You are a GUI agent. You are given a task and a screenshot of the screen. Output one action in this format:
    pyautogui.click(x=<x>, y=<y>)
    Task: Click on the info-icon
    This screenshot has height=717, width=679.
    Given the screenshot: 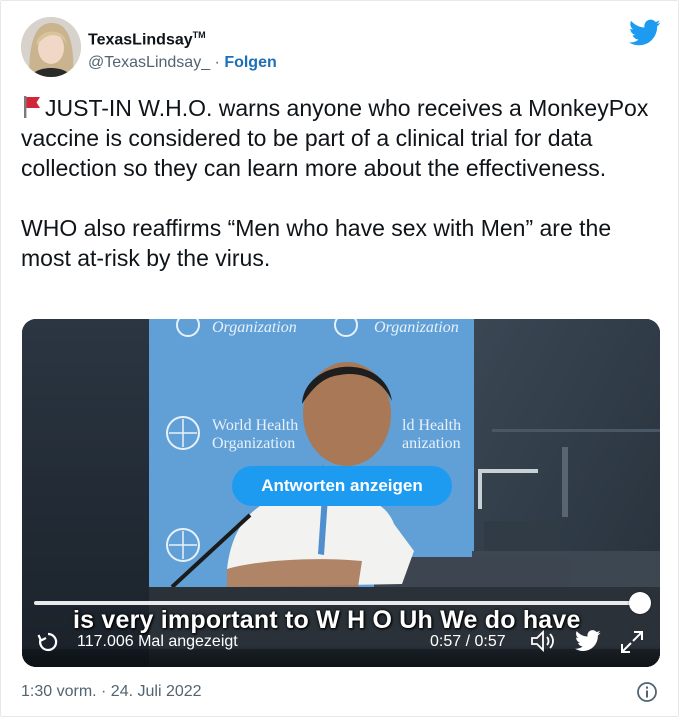 What is the action you would take?
    pyautogui.click(x=647, y=692)
    